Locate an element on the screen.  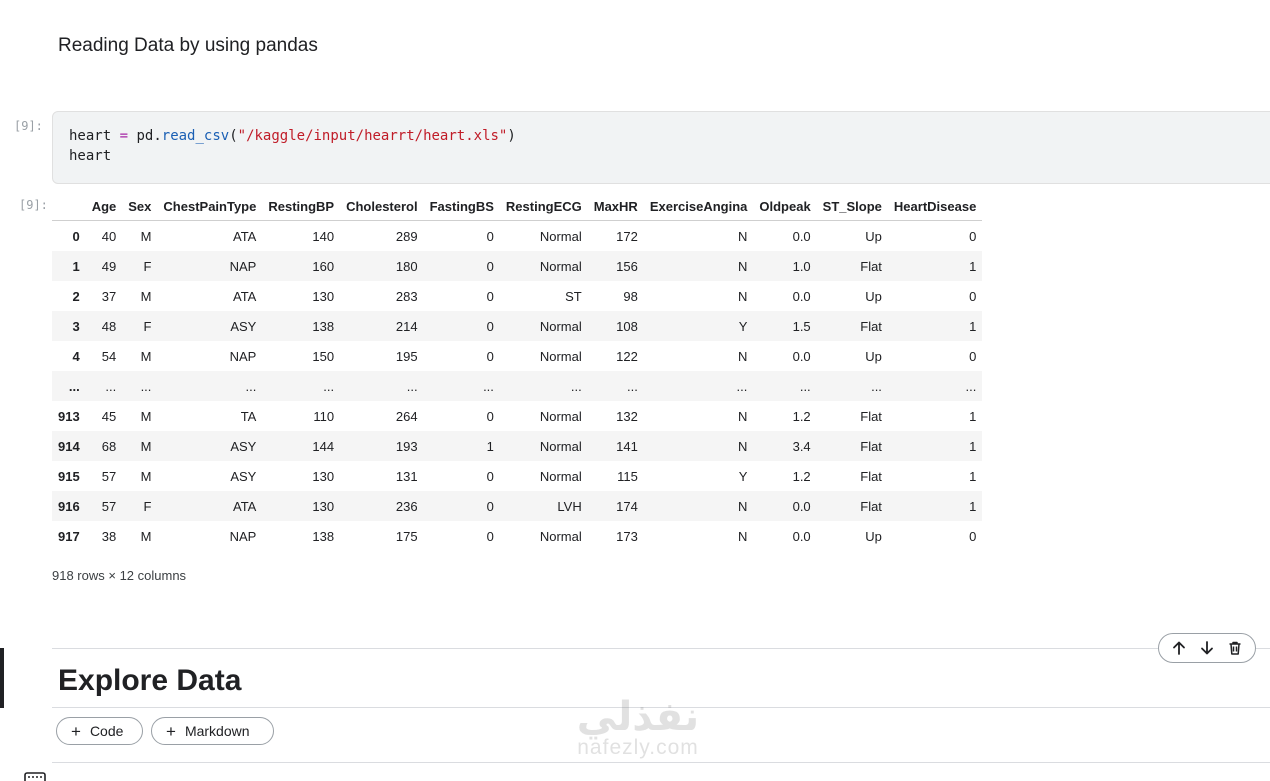
table-cell: 131 is located at coordinates (406, 476).